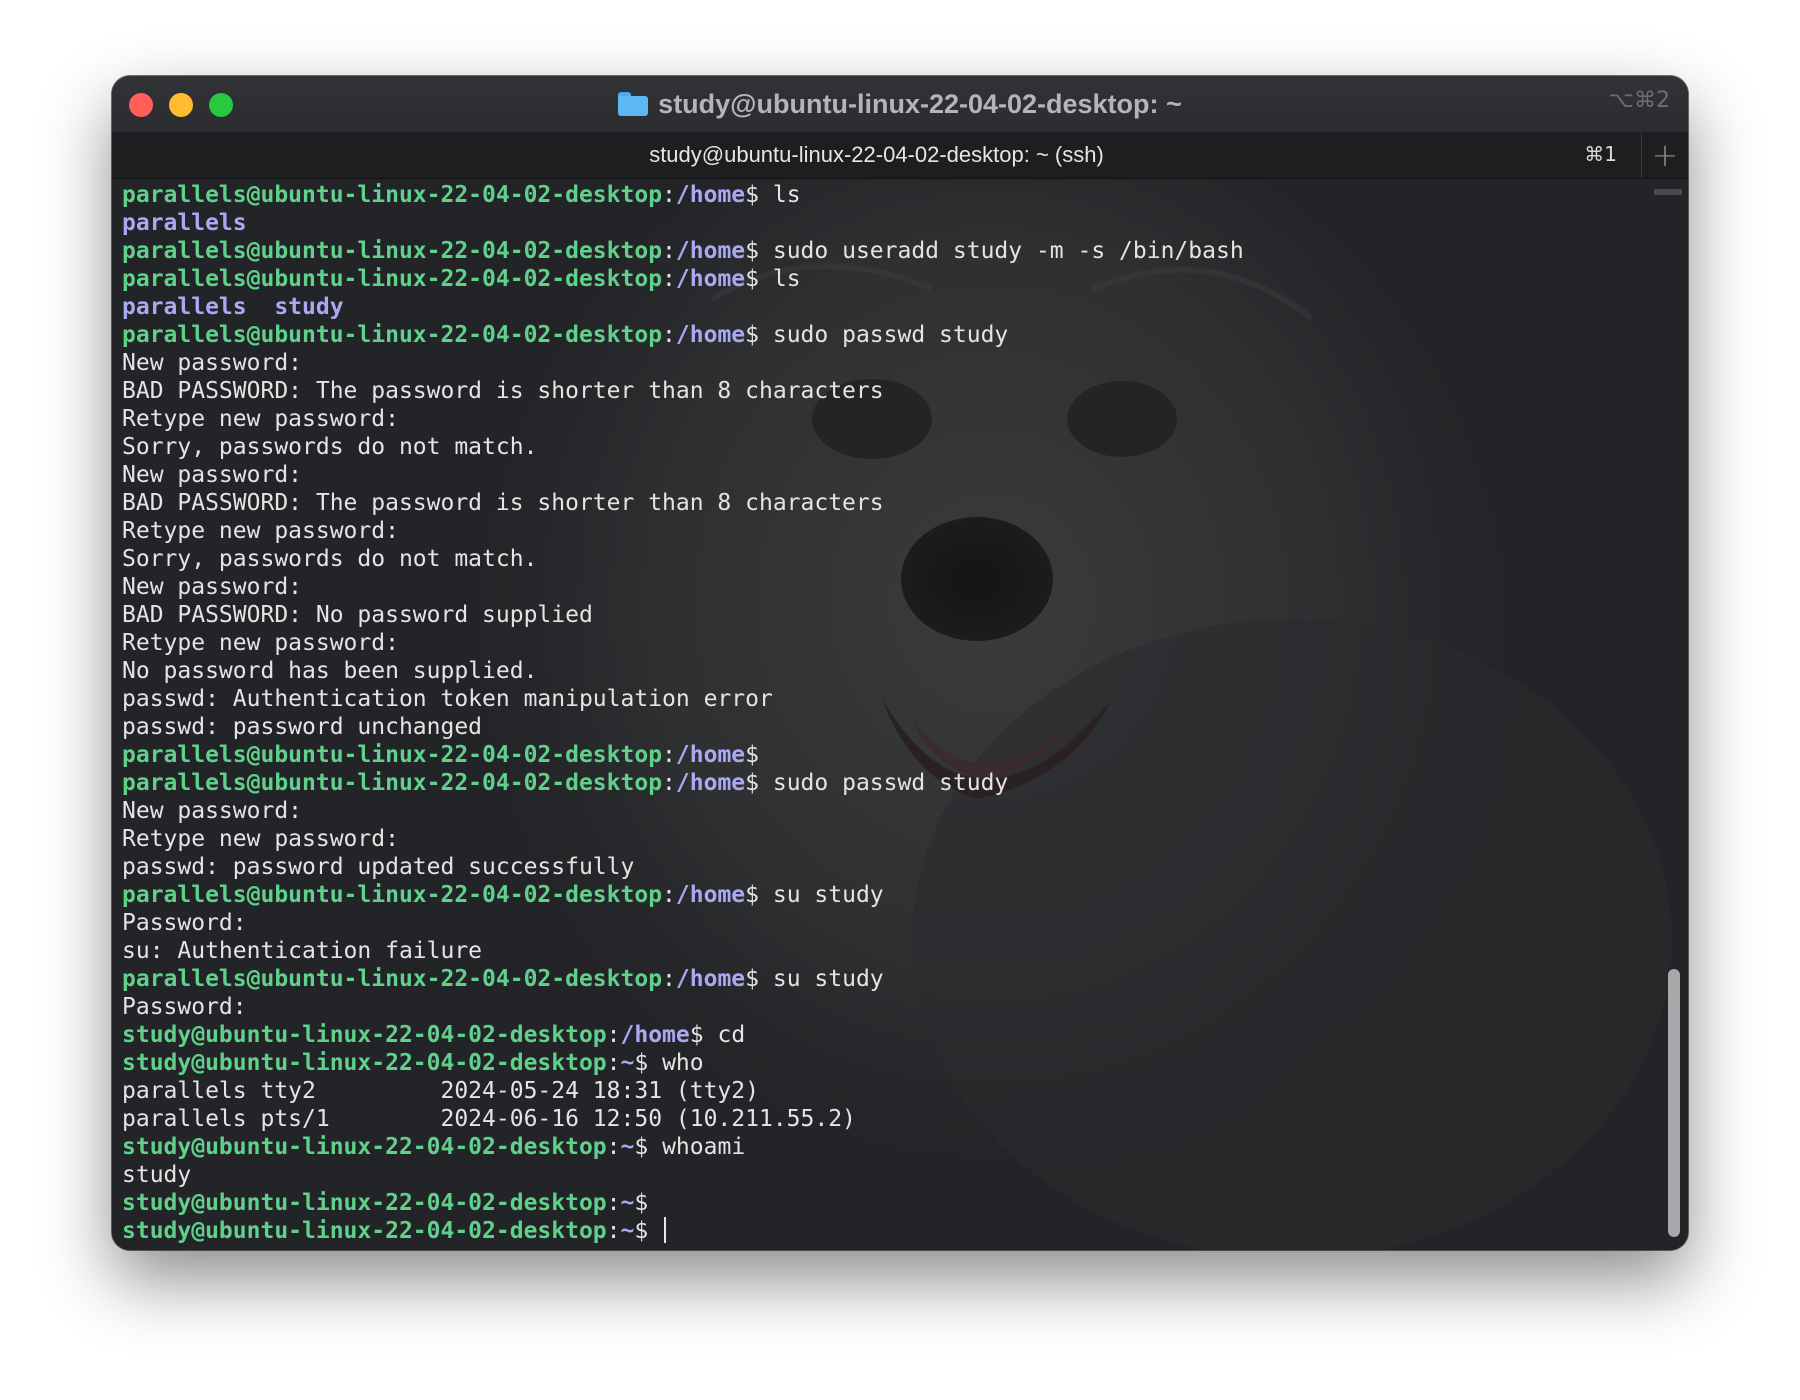 This screenshot has height=1400, width=1800. What do you see at coordinates (704, 1147) in the screenshot?
I see `command-text: whoami` at bounding box center [704, 1147].